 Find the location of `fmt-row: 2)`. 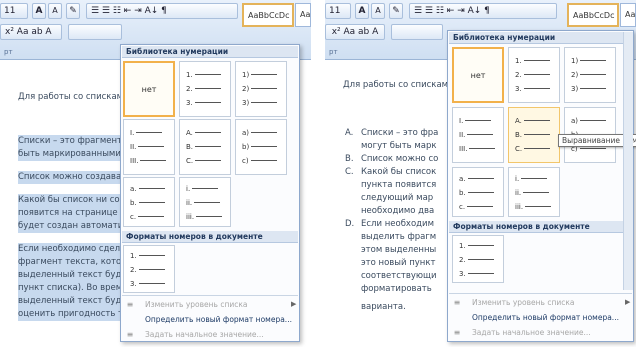

fmt-row: 2) is located at coordinates (261, 89).